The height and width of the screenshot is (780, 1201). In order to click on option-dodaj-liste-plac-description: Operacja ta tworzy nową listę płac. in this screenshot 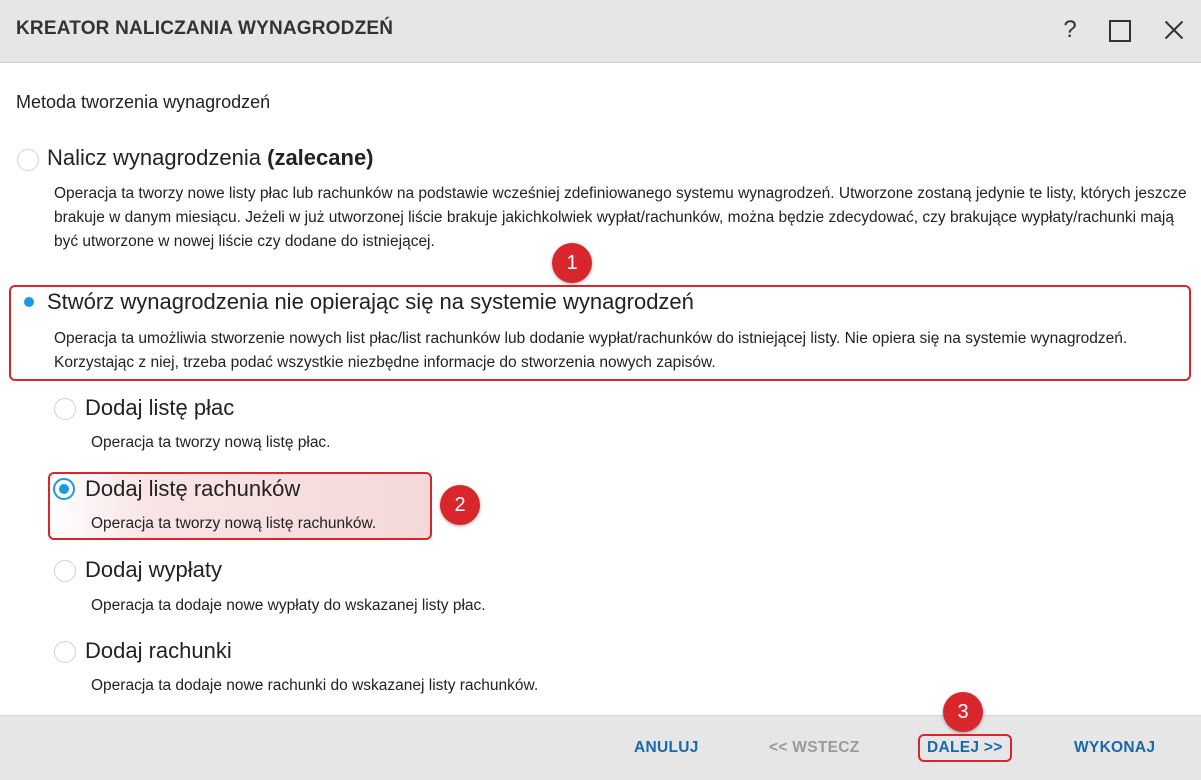, I will do `click(211, 442)`.